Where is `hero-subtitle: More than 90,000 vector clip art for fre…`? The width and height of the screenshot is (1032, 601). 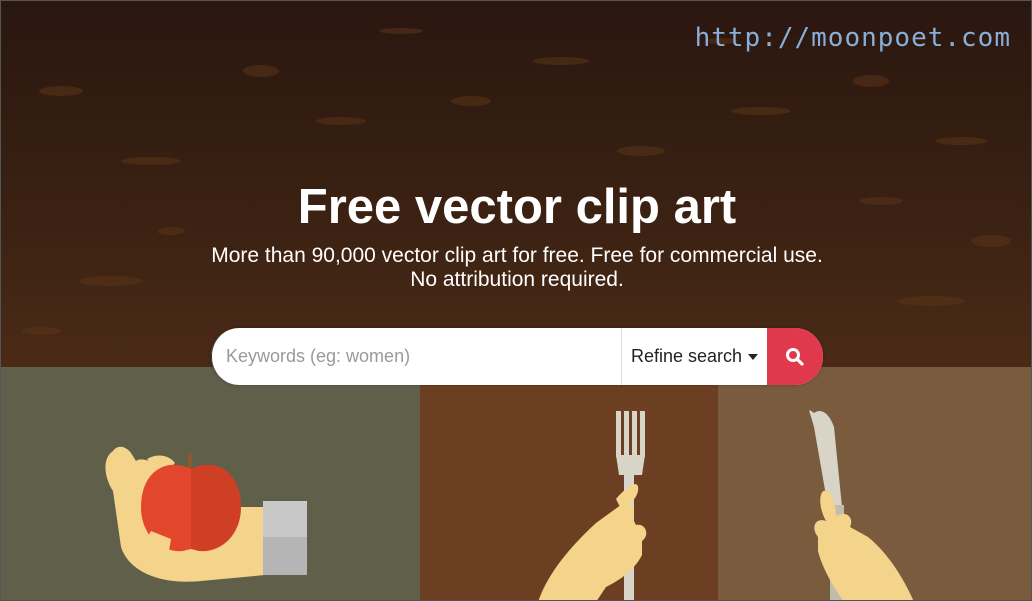 hero-subtitle: More than 90,000 vector clip art for fre… is located at coordinates (516, 268).